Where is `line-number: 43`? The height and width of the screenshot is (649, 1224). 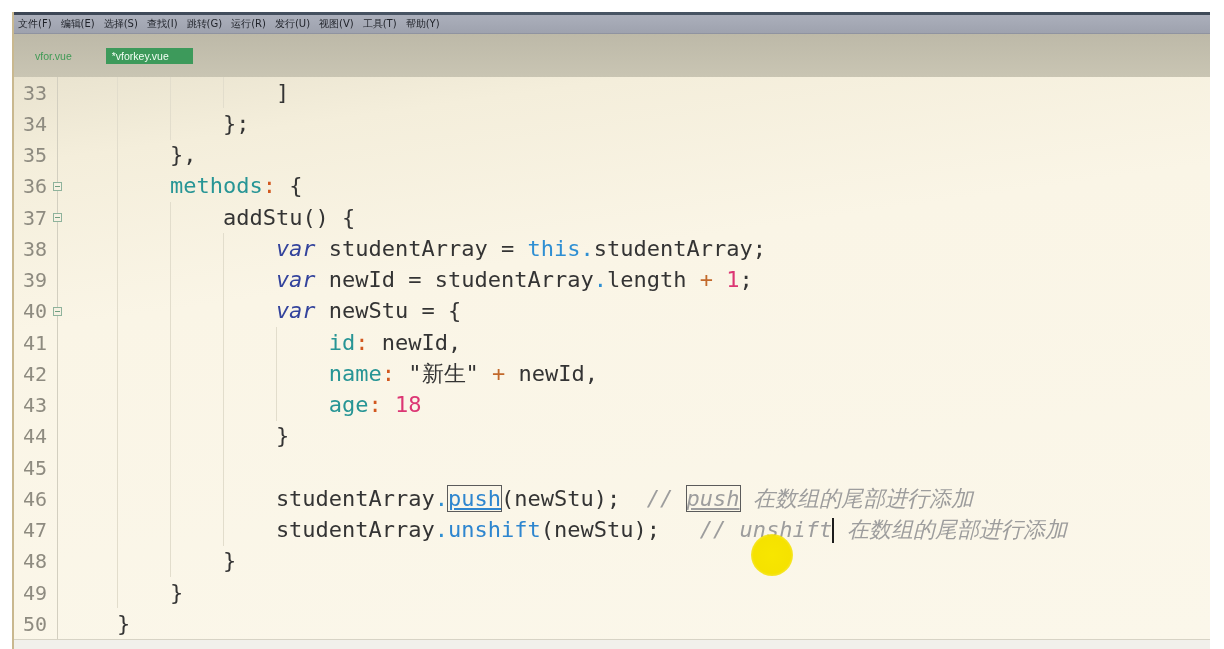 line-number: 43 is located at coordinates (34, 405).